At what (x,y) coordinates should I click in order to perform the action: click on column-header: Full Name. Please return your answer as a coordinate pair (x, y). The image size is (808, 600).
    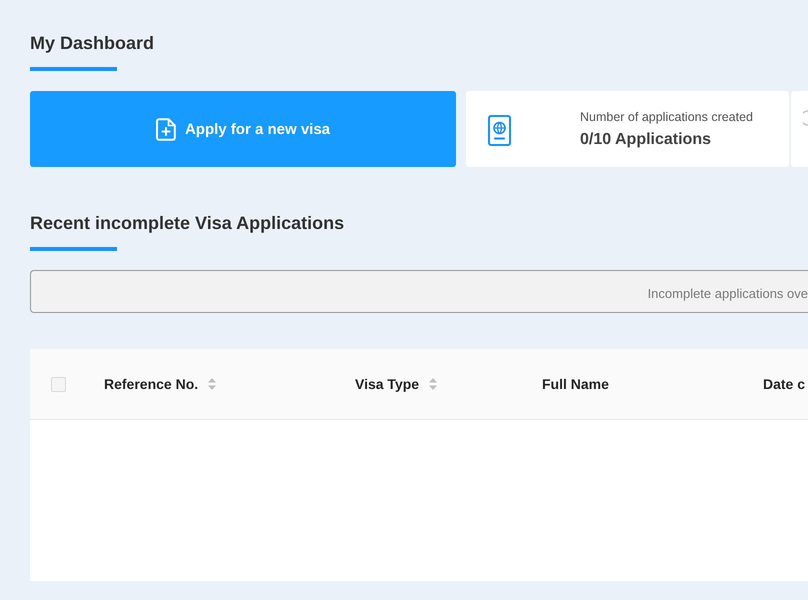
    Looking at the image, I should click on (575, 384).